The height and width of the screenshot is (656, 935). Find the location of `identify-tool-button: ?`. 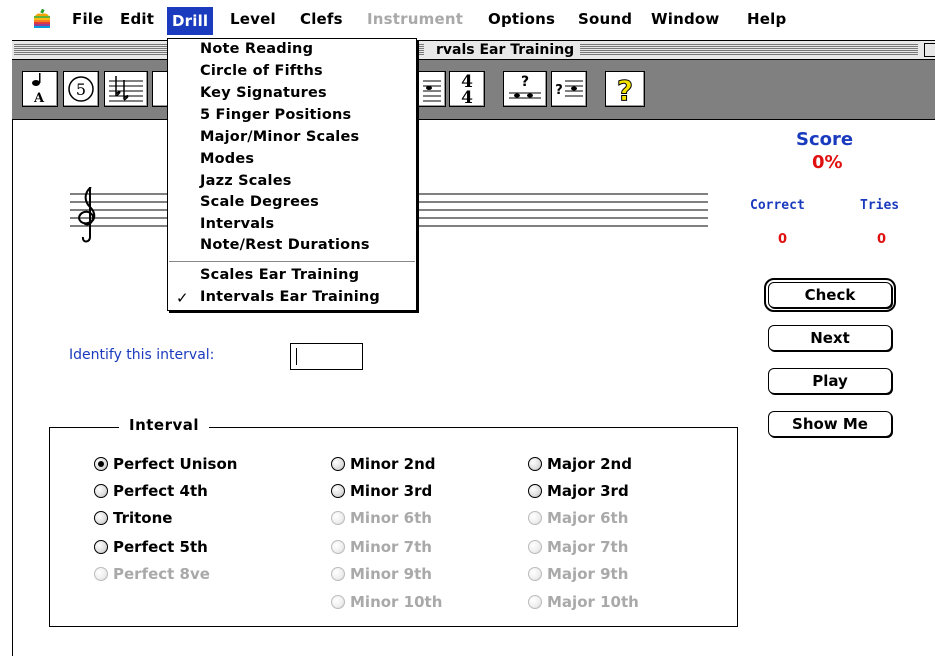

identify-tool-button: ? is located at coordinates (569, 89).